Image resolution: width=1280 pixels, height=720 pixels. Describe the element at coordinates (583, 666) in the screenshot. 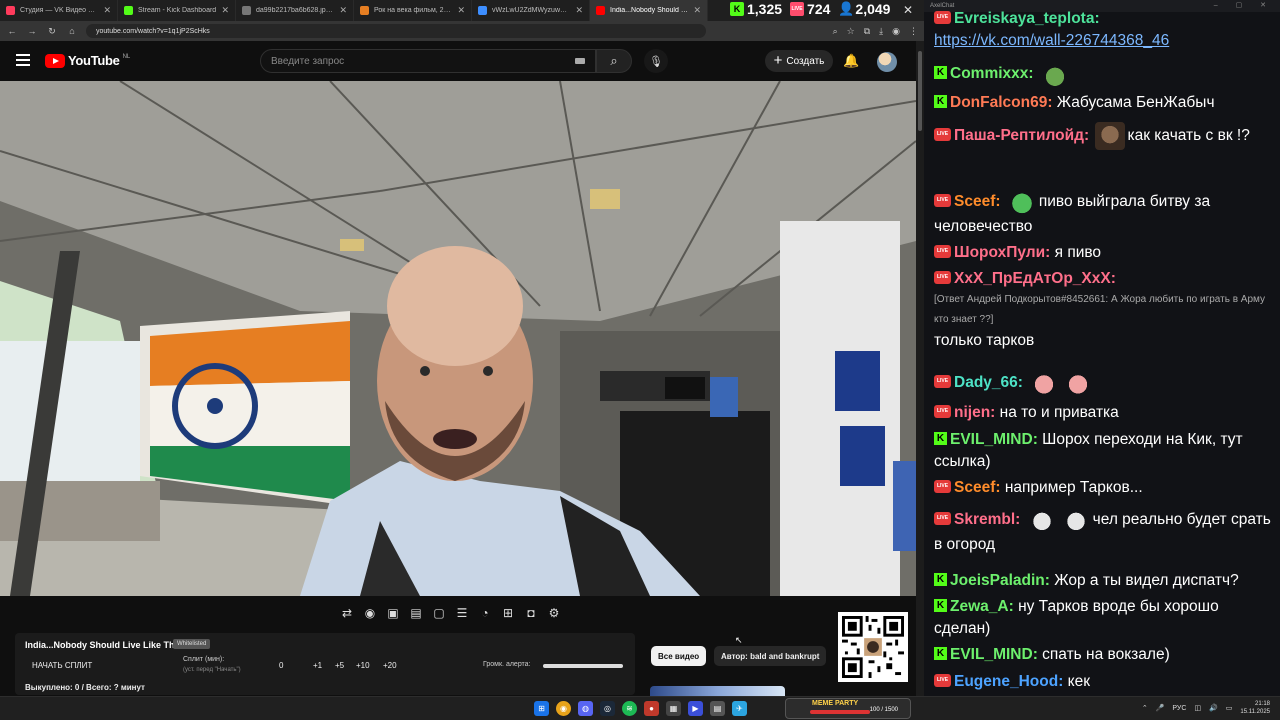

I see `alert-volume-slider` at that location.